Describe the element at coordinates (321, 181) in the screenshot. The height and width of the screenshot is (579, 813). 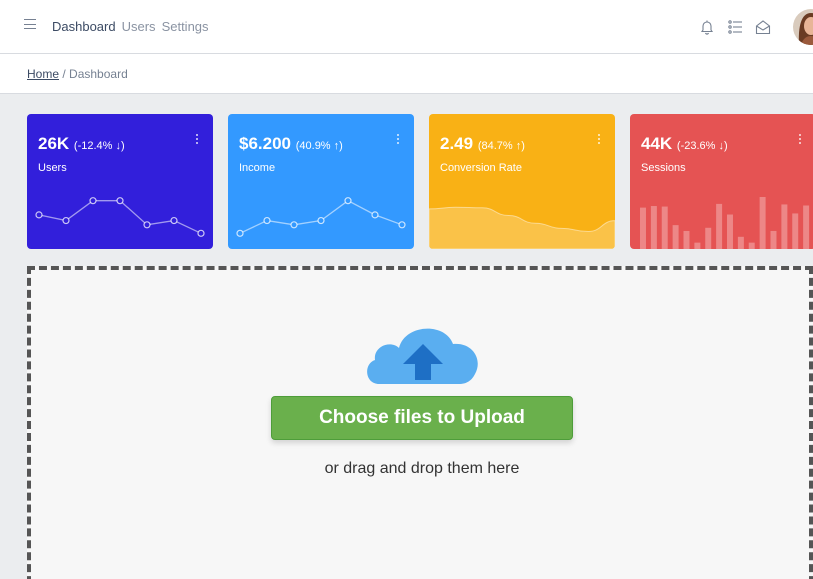
I see `widget-income: $6.200 (40.9% ↑) Income` at that location.